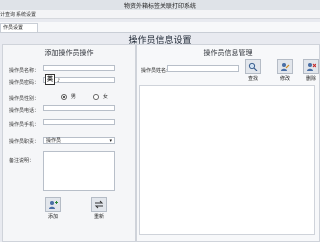 This screenshot has width=320, height=242. What do you see at coordinates (24, 142) in the screenshot?
I see `role-label: 操作员职责：` at bounding box center [24, 142].